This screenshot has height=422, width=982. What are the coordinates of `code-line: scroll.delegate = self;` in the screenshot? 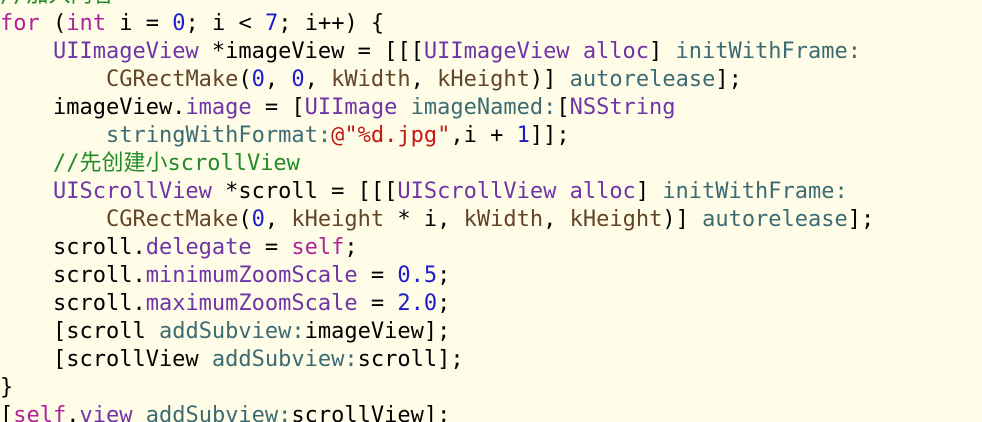 It's located at (179, 248).